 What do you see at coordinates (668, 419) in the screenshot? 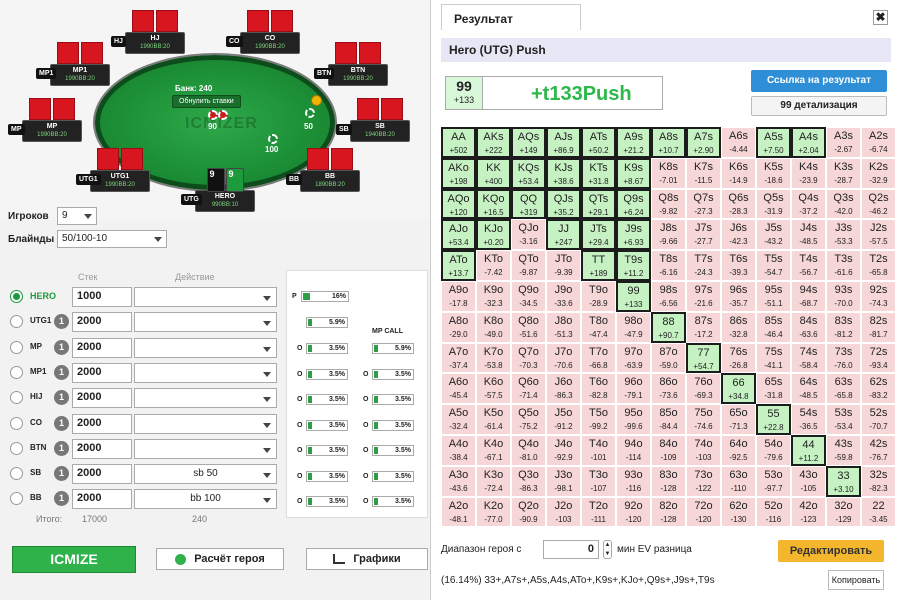
I see `hand-cell: 85o -84.4` at bounding box center [668, 419].